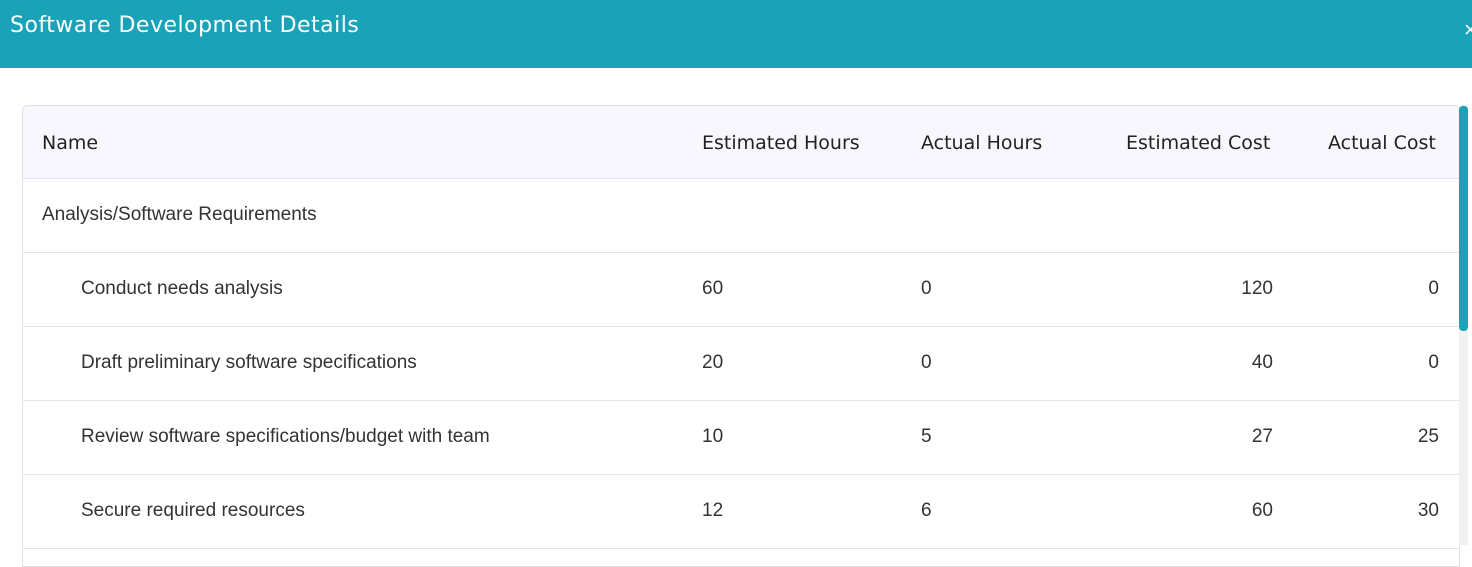 The width and height of the screenshot is (1472, 567). I want to click on estimated-cost: 40, so click(1262, 362).